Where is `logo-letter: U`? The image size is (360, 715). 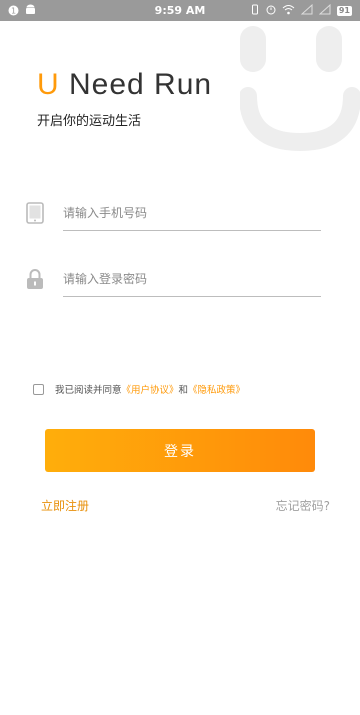
logo-letter: U is located at coordinates (48, 84).